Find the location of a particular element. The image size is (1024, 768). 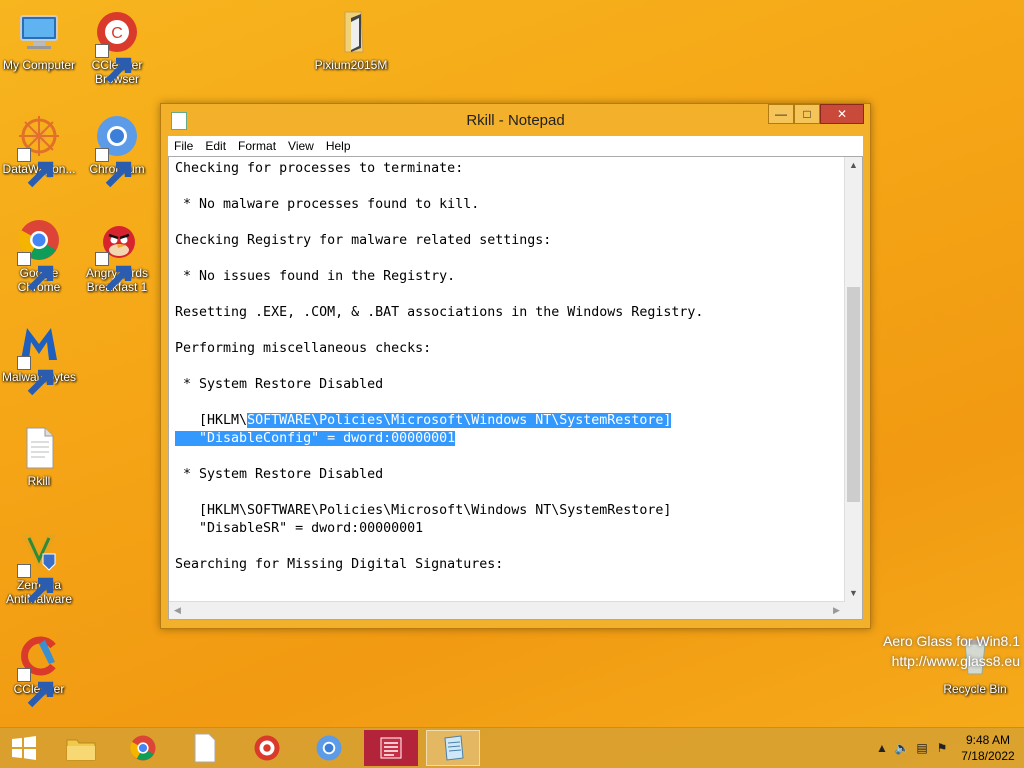

start-button is located at coordinates (24, 748).